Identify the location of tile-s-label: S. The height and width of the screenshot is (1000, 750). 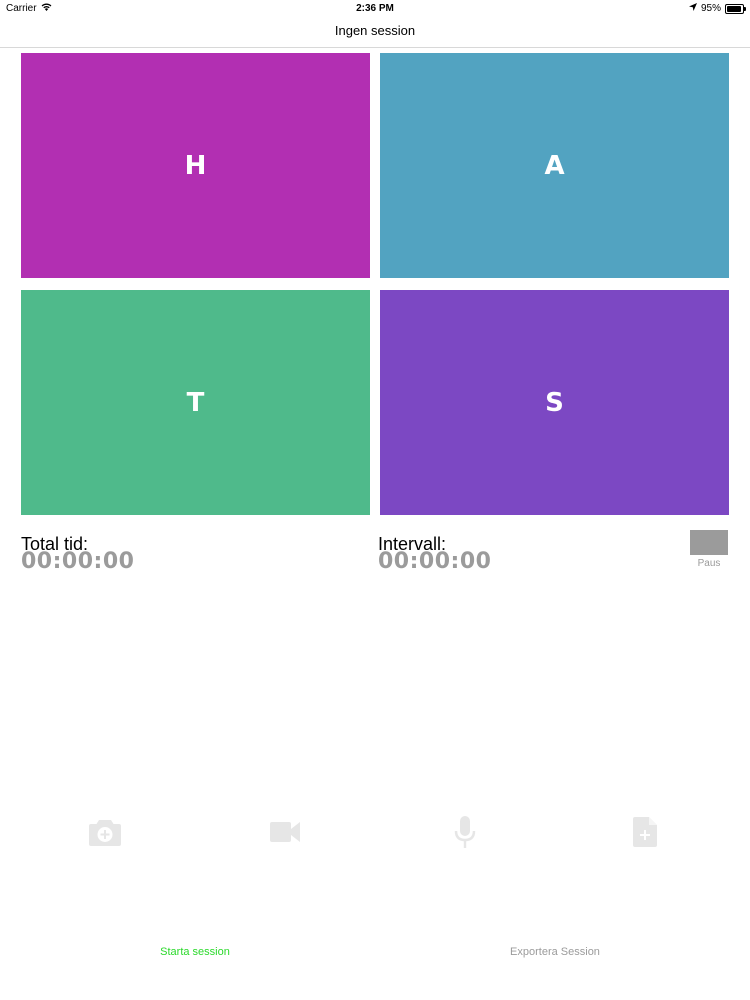
(554, 402).